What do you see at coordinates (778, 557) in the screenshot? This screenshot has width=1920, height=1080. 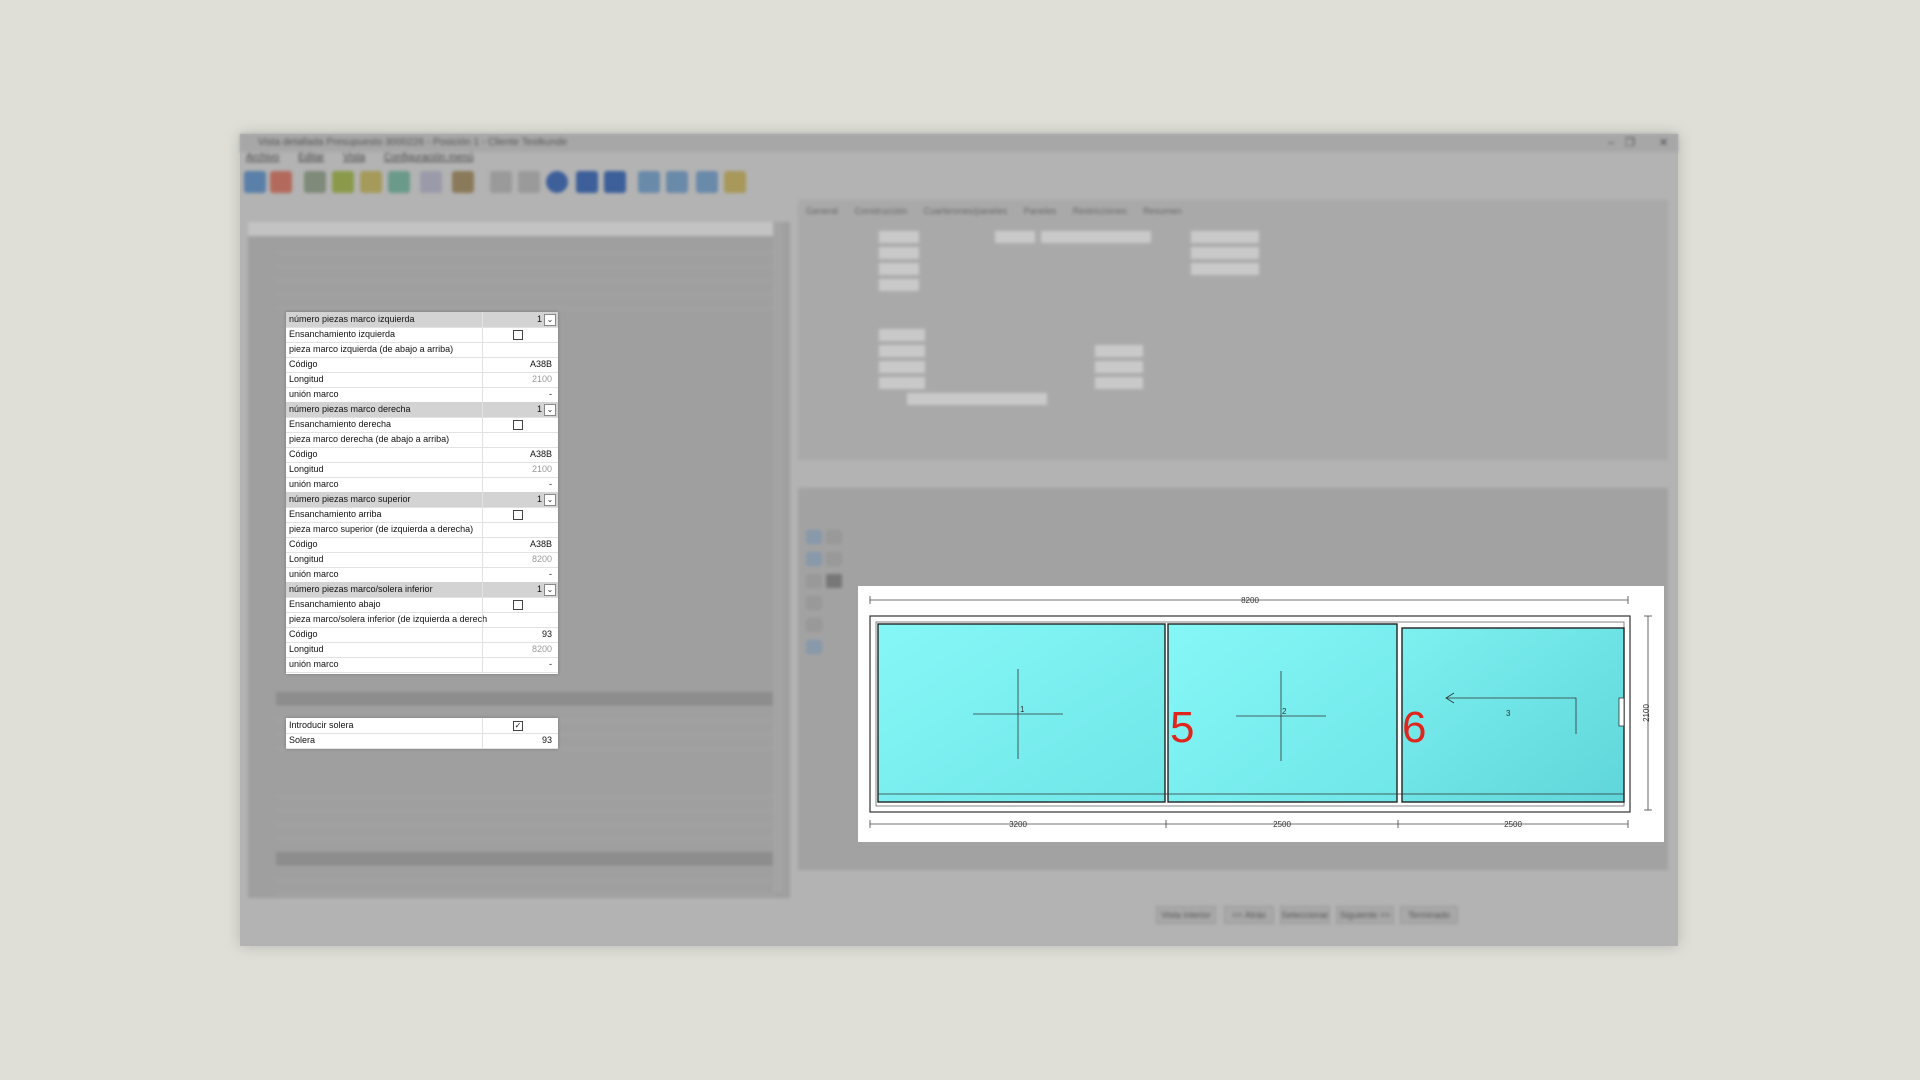 I see `grid-scrollbar` at bounding box center [778, 557].